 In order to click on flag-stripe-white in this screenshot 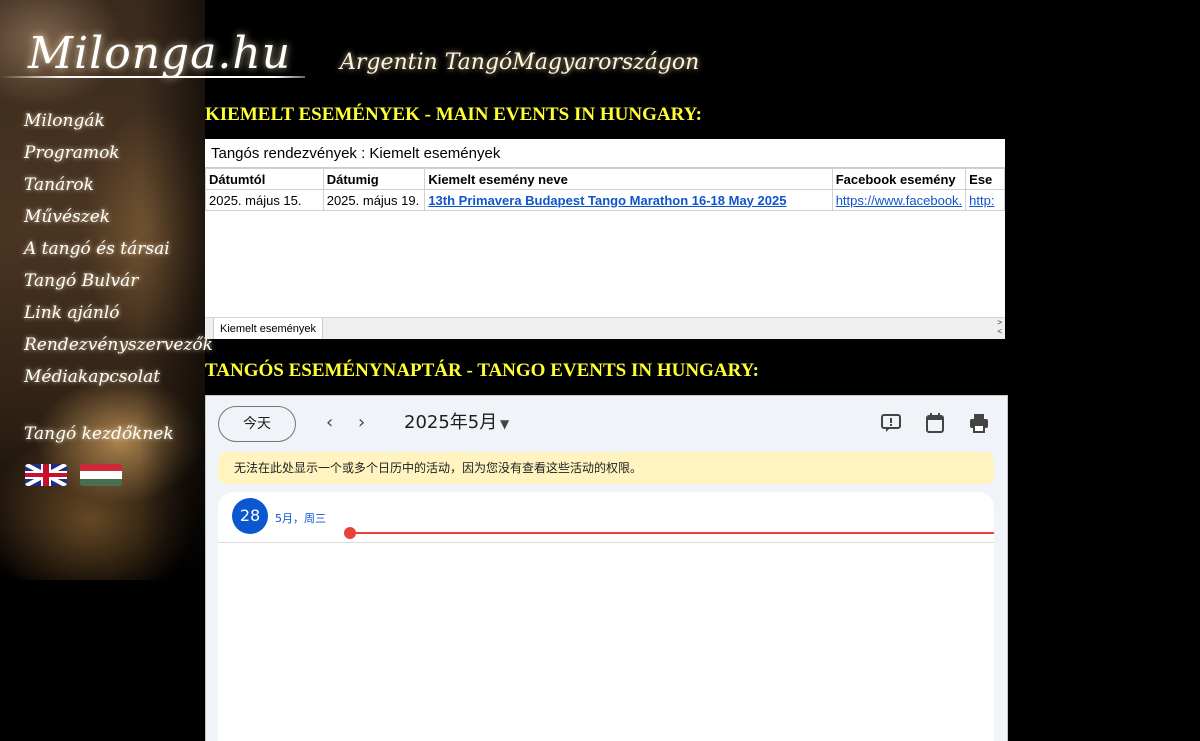, I will do `click(101, 475)`.